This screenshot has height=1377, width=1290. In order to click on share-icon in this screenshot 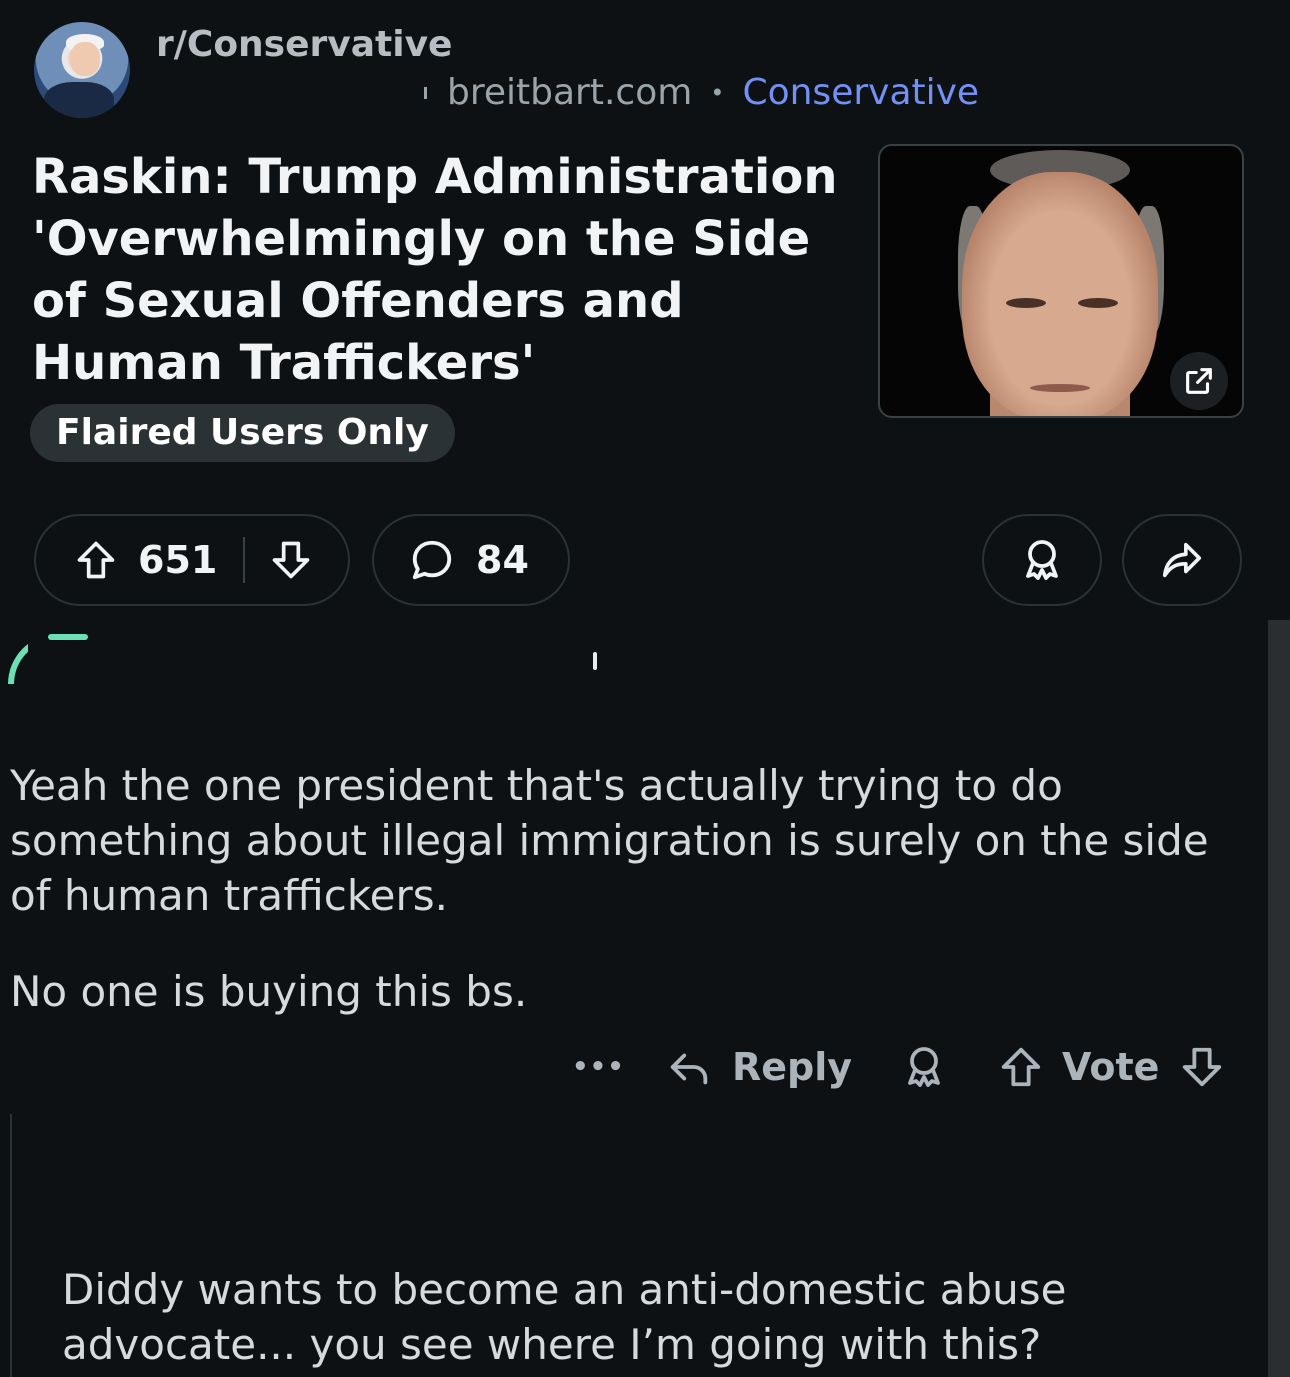, I will do `click(1182, 560)`.